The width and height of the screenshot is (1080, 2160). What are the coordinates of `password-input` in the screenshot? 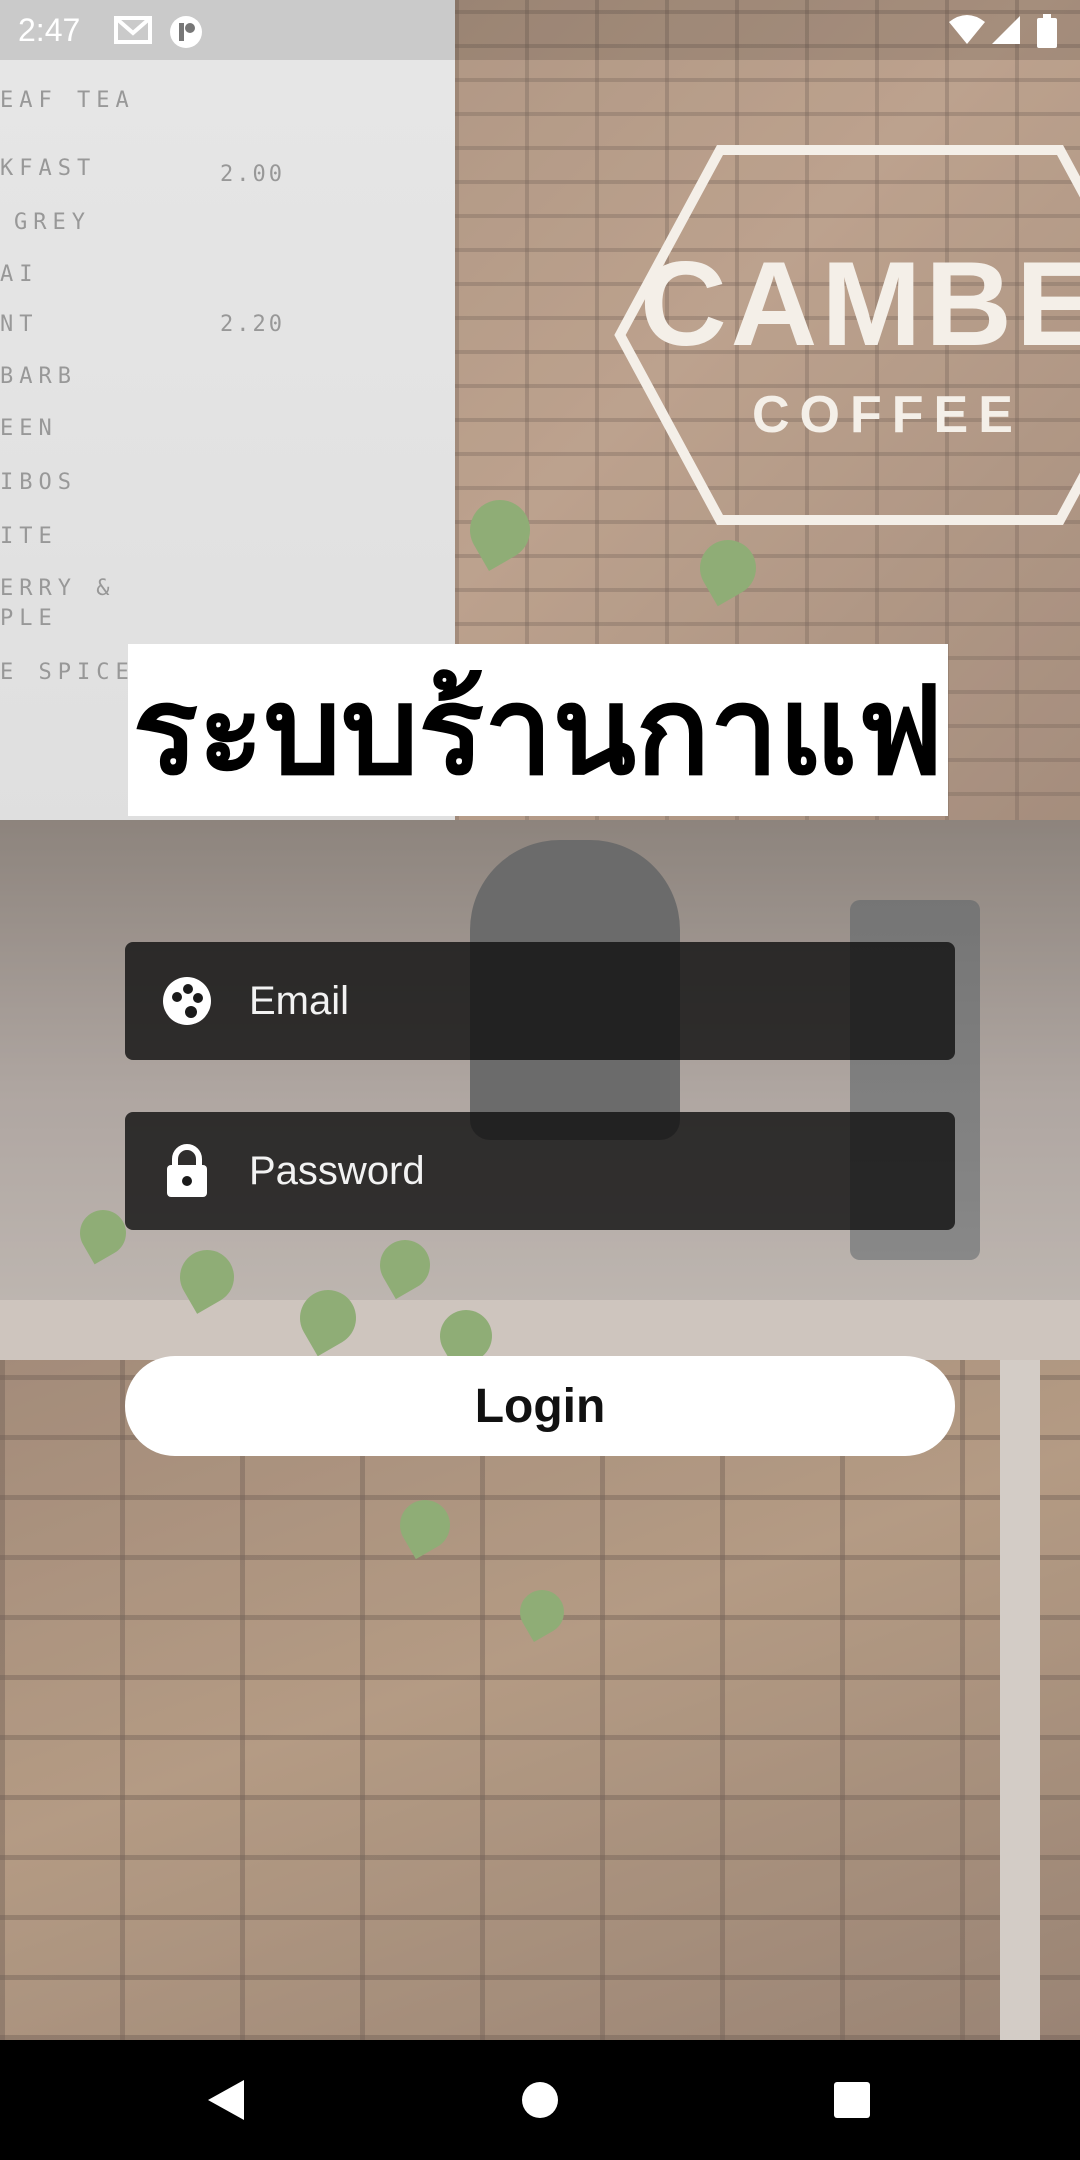 It's located at (601, 1171).